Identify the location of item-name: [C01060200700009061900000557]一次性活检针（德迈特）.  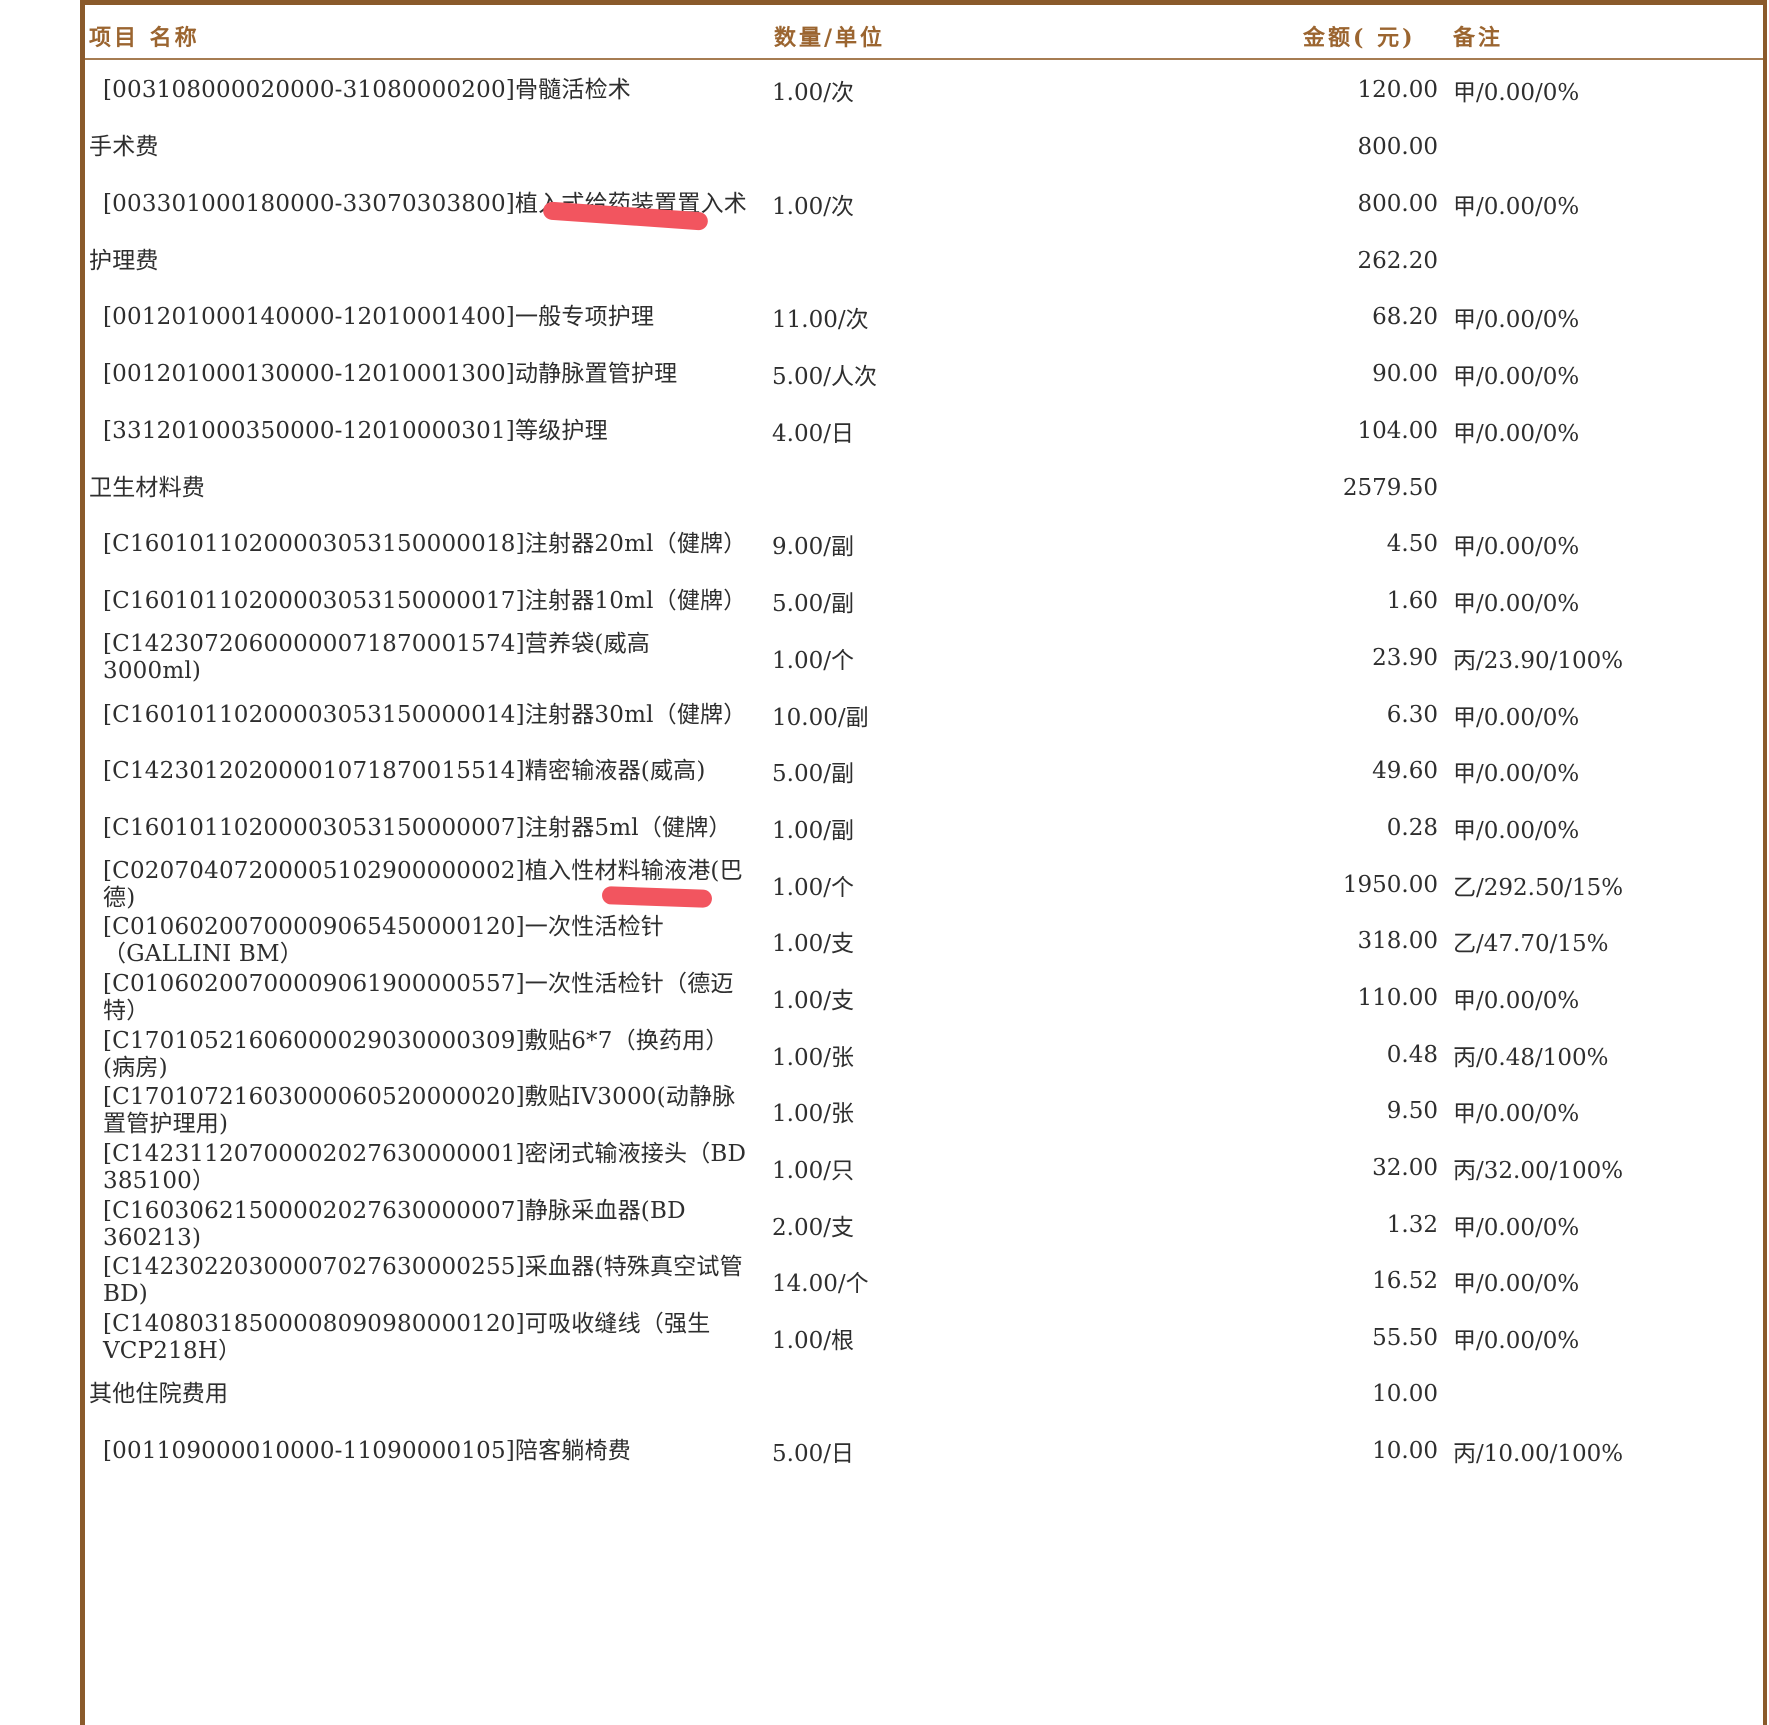
(418, 997).